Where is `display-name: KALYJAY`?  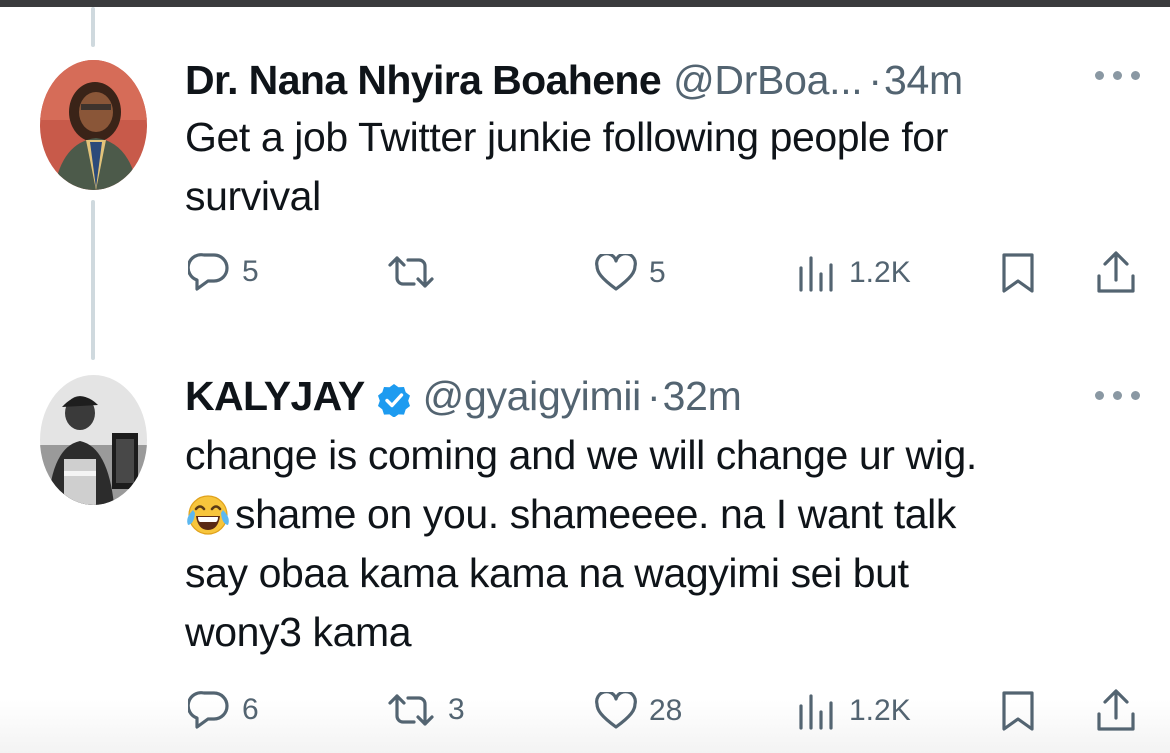
display-name: KALYJAY is located at coordinates (275, 396).